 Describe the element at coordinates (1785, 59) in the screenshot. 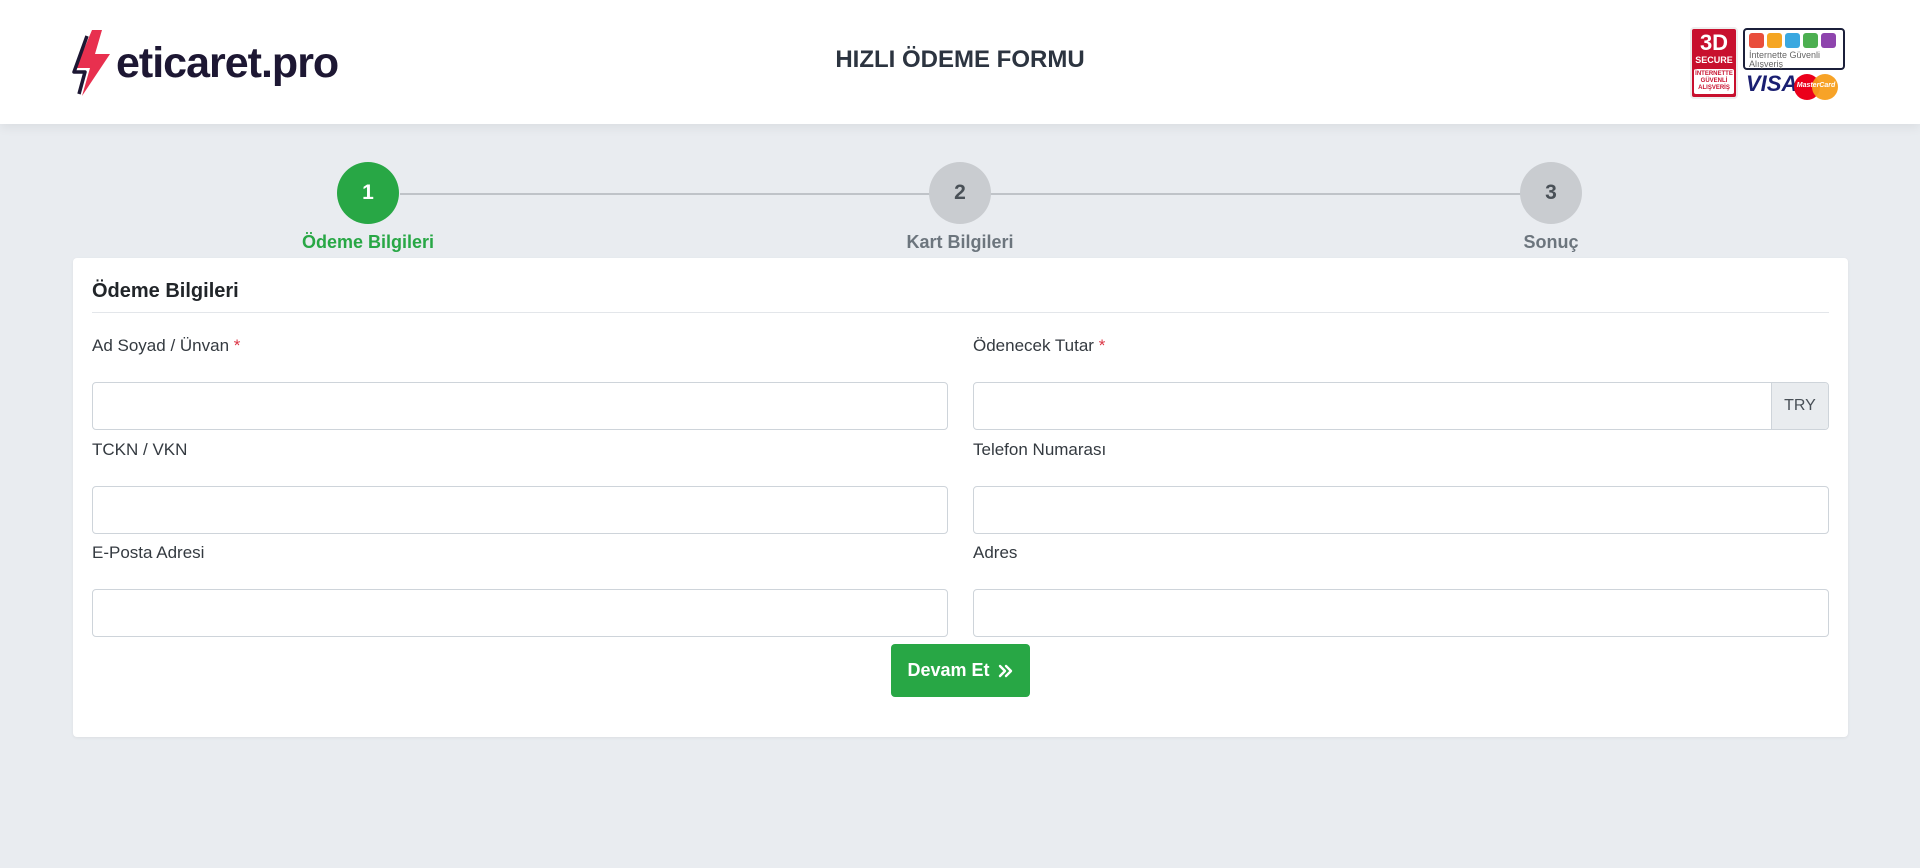

I see `trust-badge-text: İnternette Güvenli Alışveriş` at that location.